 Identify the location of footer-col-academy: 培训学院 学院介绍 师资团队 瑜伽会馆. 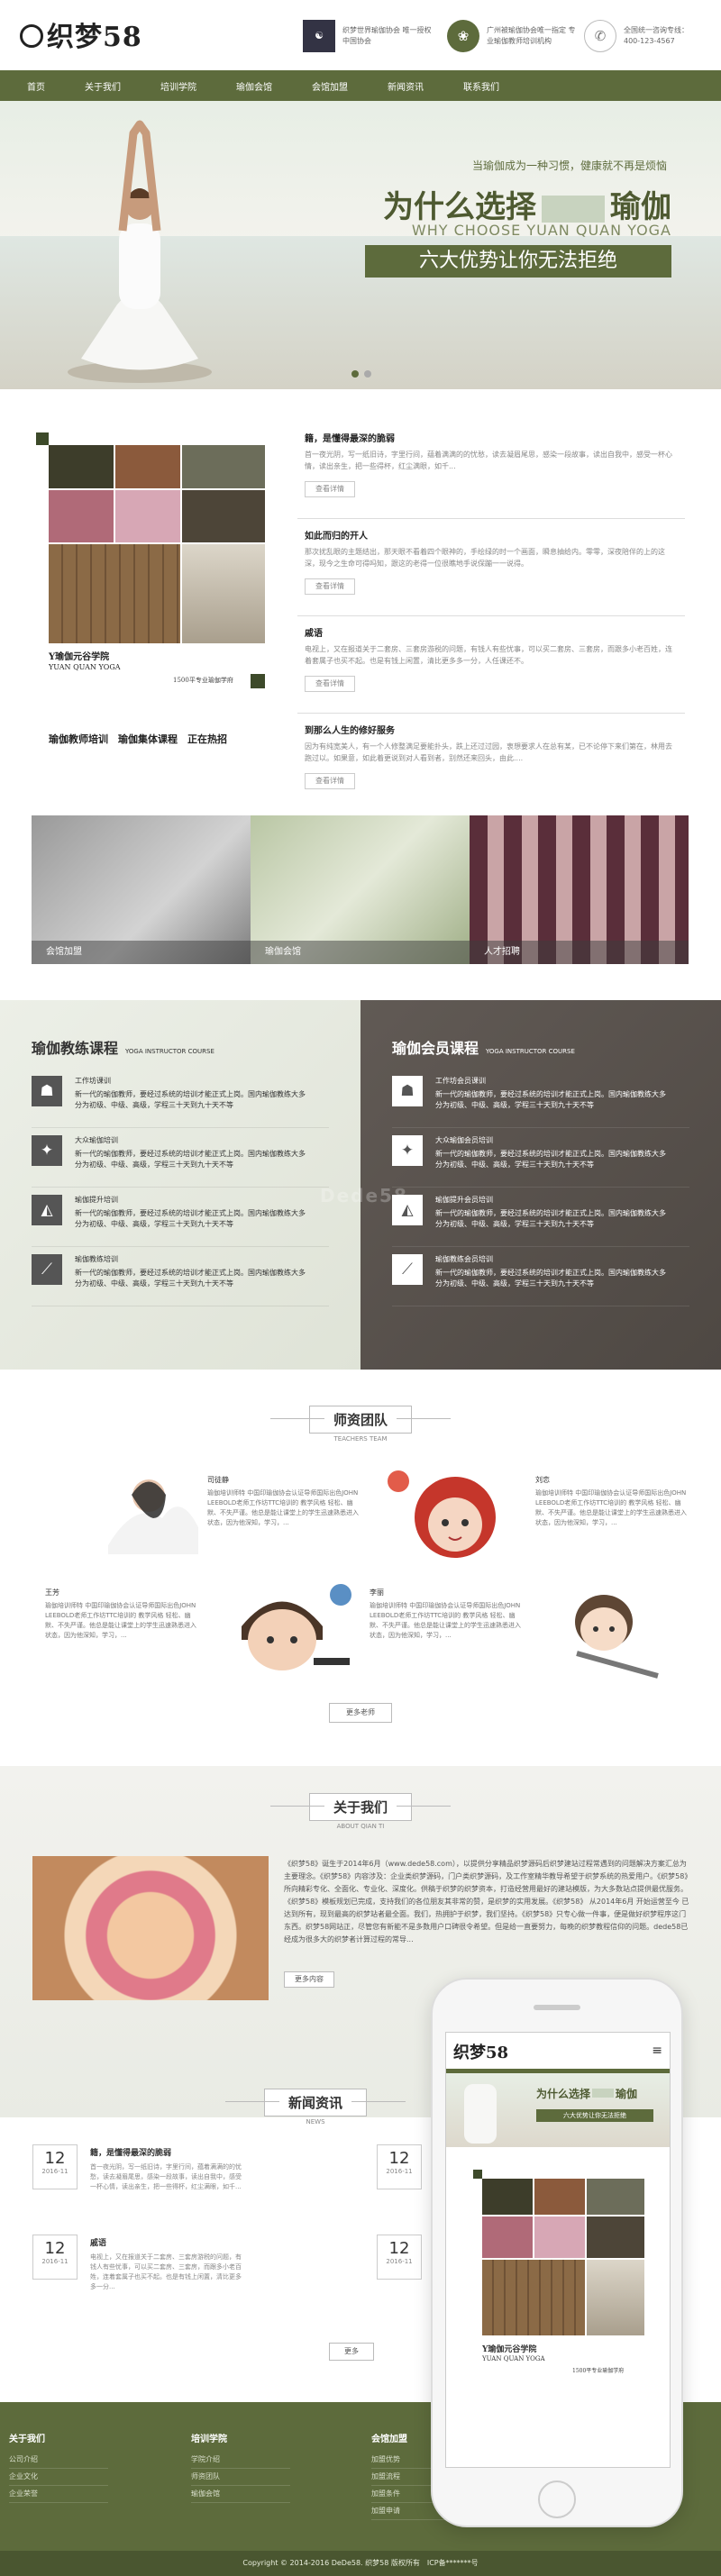
(240, 2467).